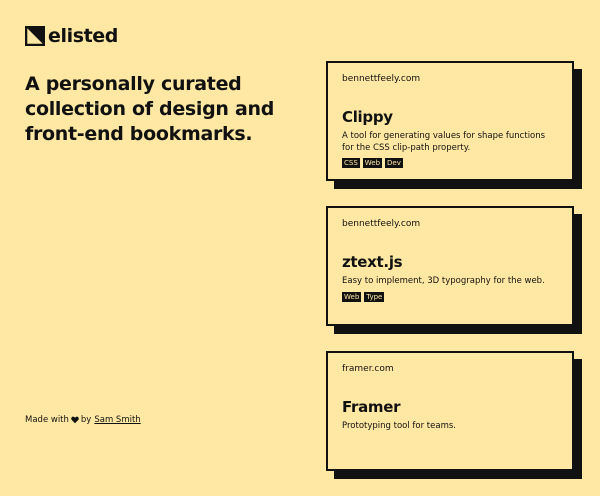 Image resolution: width=600 pixels, height=496 pixels. I want to click on tag-dev: Dev, so click(394, 163).